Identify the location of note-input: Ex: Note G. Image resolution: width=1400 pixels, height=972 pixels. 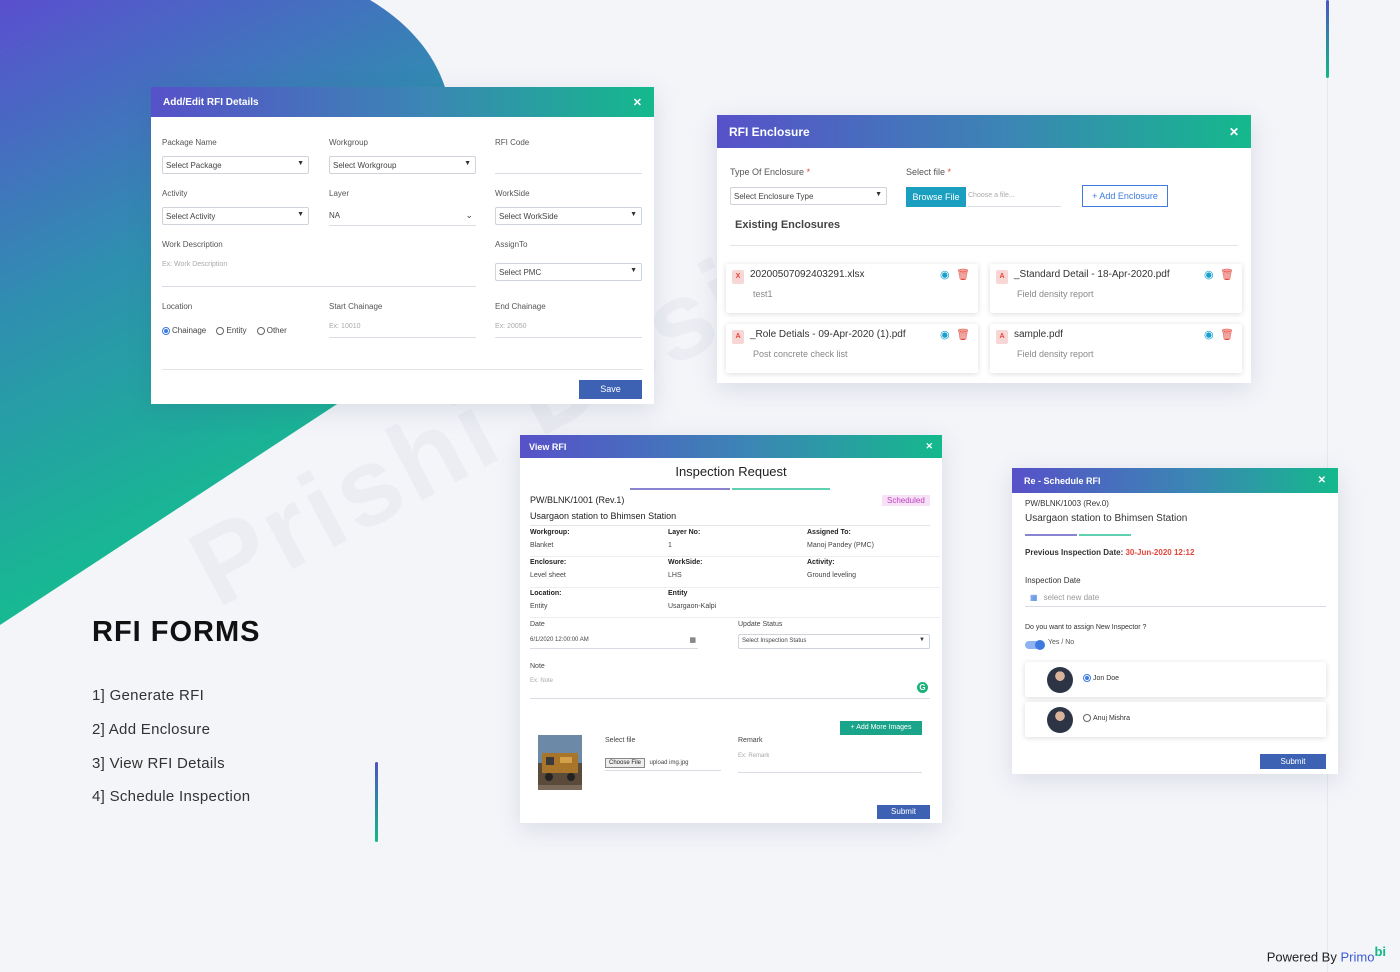
(730, 688).